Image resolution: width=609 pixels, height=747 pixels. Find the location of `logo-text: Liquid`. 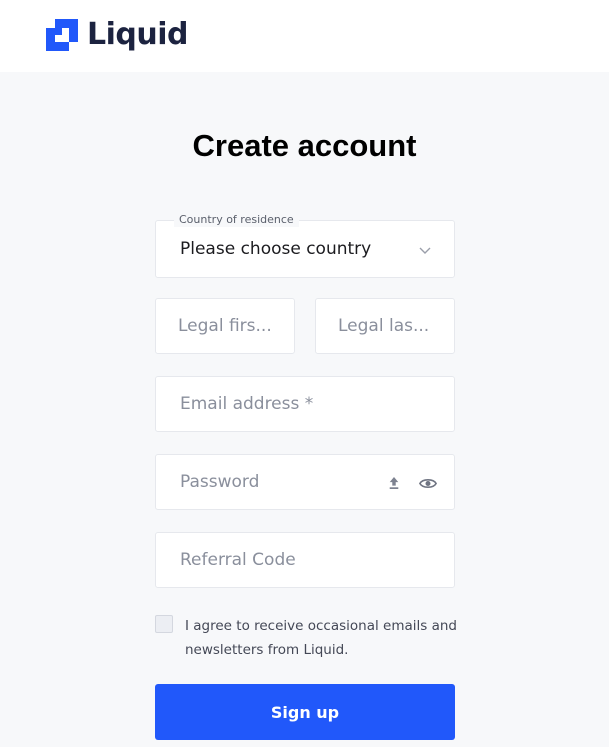

logo-text: Liquid is located at coordinates (138, 34).